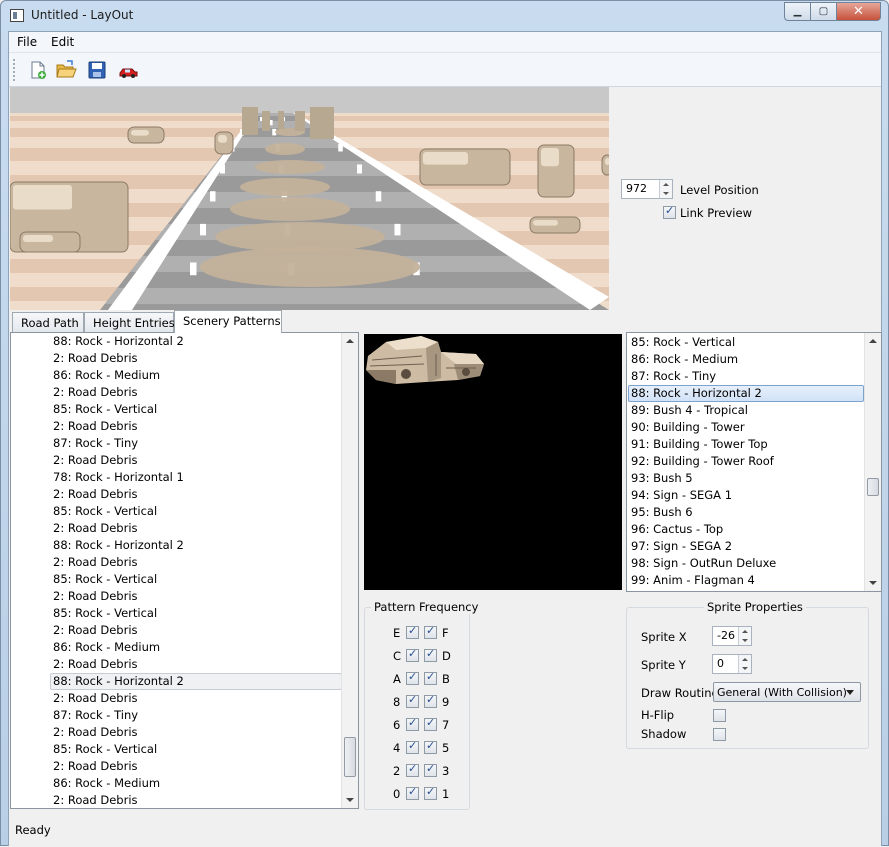 This screenshot has height=847, width=889. Describe the element at coordinates (693, 581) in the screenshot. I see `list-item: 99: Anim - Flagman 4` at that location.